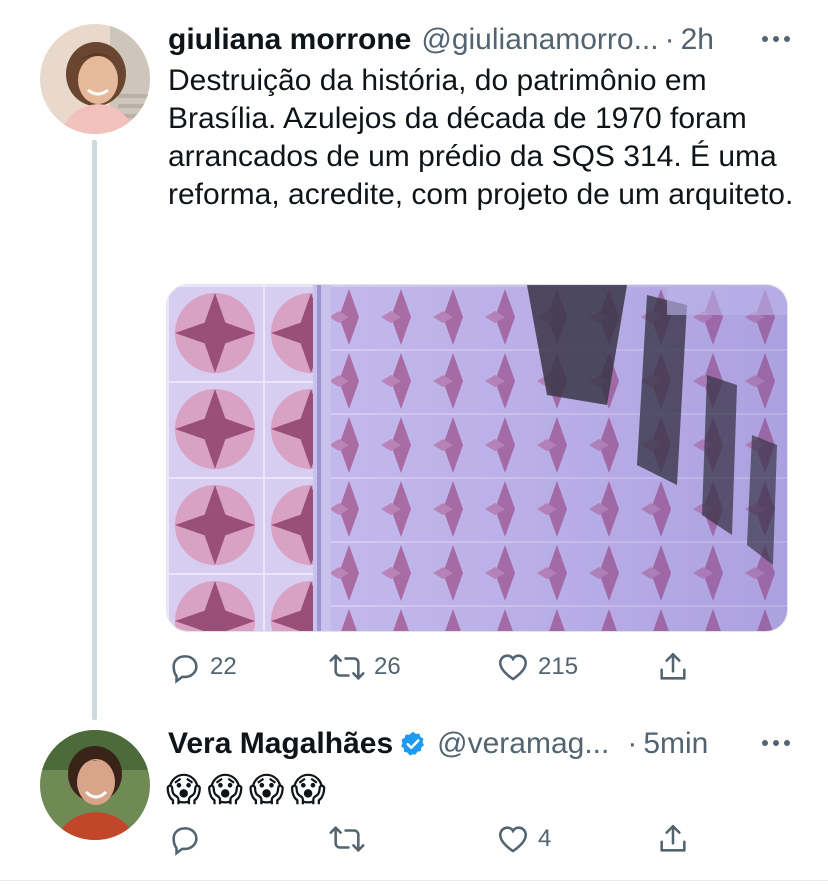  Describe the element at coordinates (697, 40) in the screenshot. I see `timestamp: 2h` at that location.